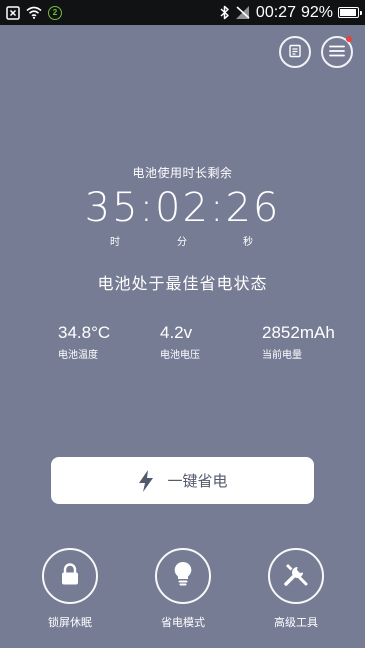 The width and height of the screenshot is (365, 648). I want to click on tool-power-mode-circle, so click(183, 576).